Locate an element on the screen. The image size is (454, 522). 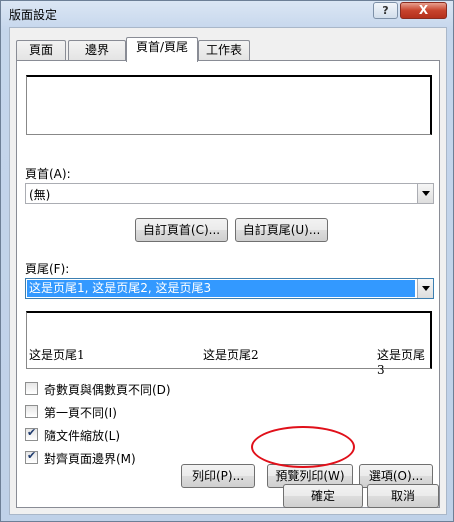
tab-margins: 邊界 is located at coordinates (97, 50).